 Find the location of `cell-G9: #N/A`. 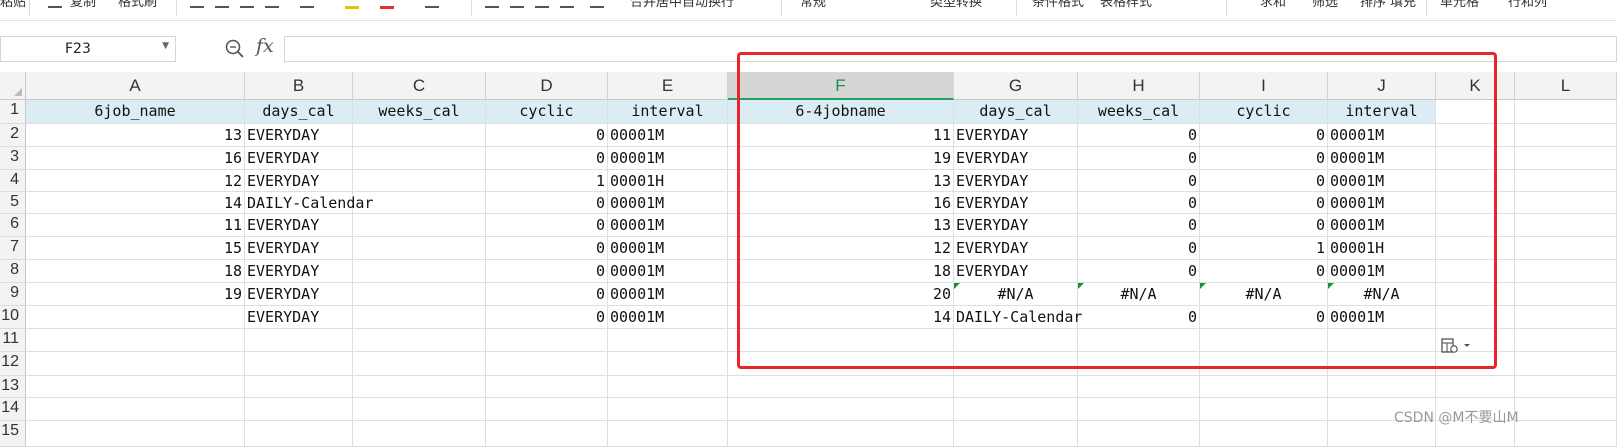

cell-G9: #N/A is located at coordinates (1016, 294).